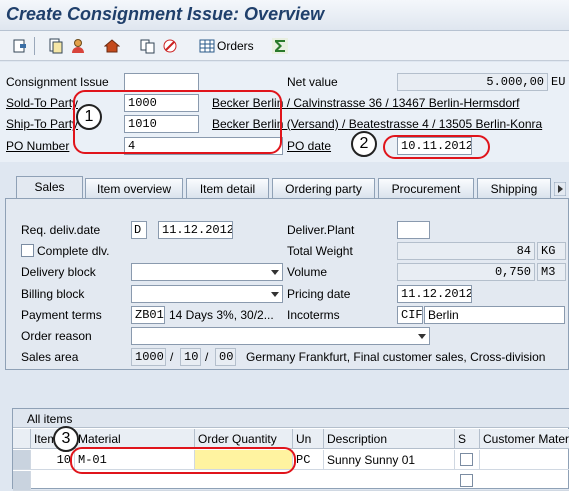 This screenshot has height=491, width=569. What do you see at coordinates (42, 103) in the screenshot?
I see `sold-to-party-label: Sold-To Party` at bounding box center [42, 103].